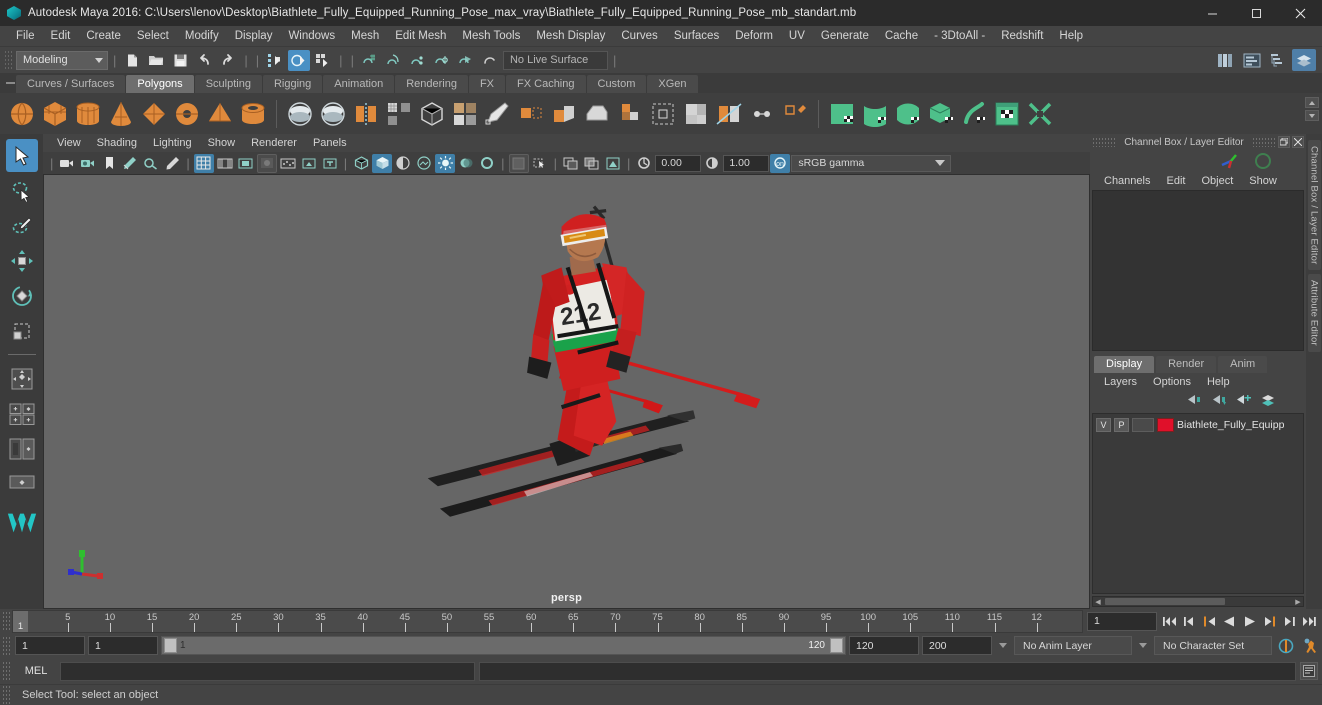  I want to click on poly-cube-button, so click(55, 113).